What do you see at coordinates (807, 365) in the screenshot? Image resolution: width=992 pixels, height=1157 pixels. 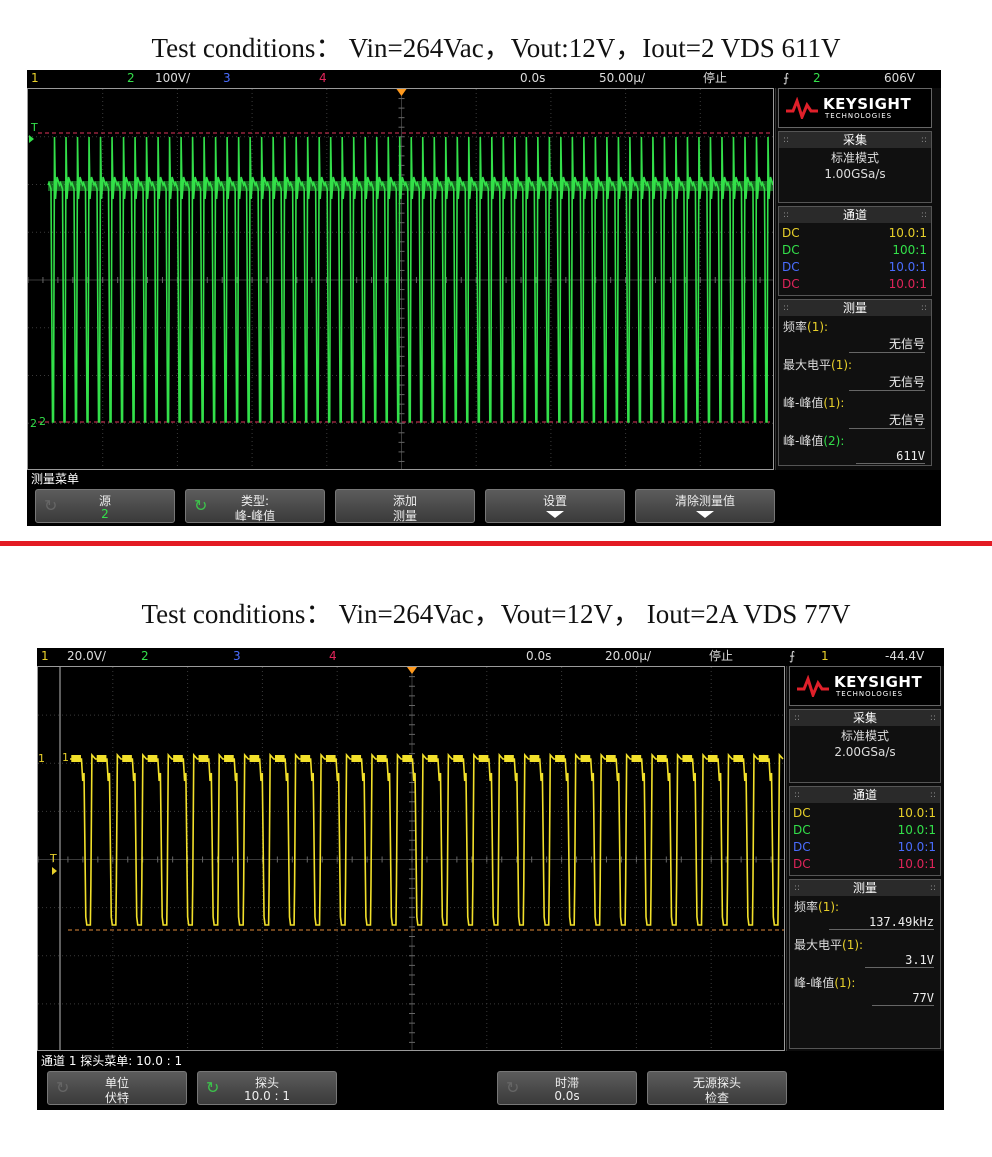 I see `measurement-name: 最大电平` at bounding box center [807, 365].